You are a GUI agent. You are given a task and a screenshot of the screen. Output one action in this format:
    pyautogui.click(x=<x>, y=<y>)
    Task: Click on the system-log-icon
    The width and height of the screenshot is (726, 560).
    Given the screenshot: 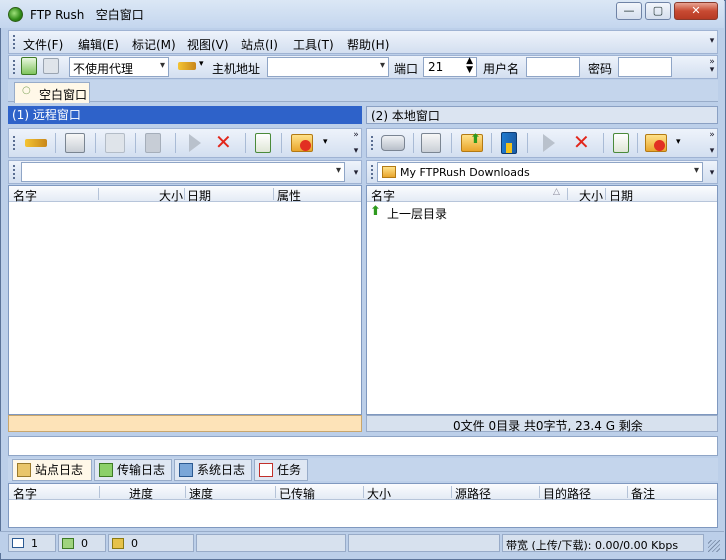 What is the action you would take?
    pyautogui.click(x=186, y=470)
    